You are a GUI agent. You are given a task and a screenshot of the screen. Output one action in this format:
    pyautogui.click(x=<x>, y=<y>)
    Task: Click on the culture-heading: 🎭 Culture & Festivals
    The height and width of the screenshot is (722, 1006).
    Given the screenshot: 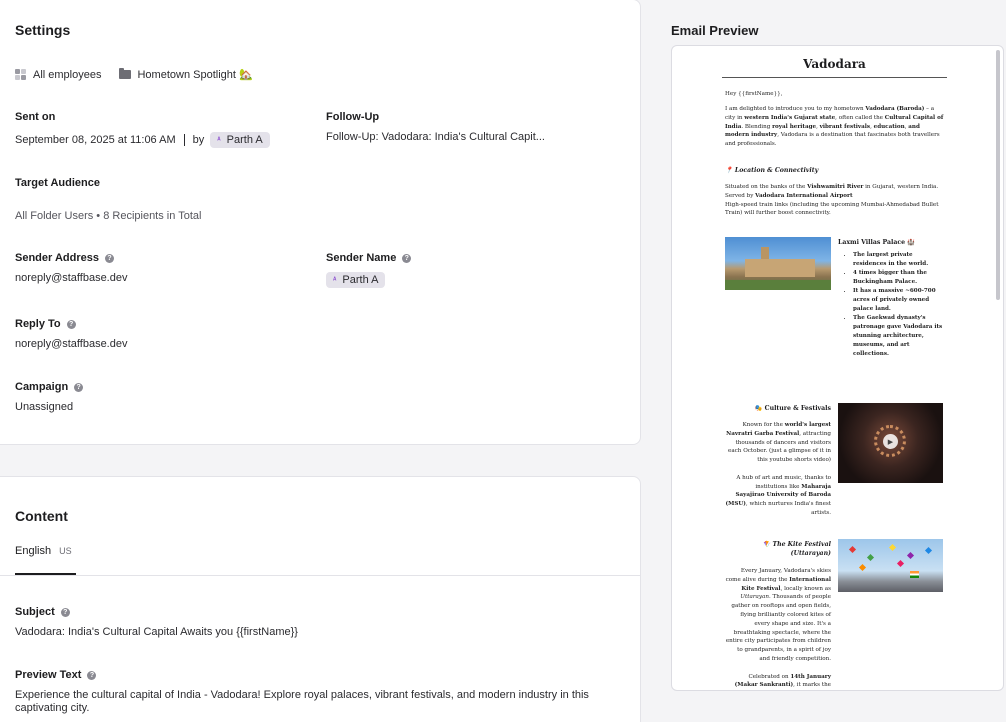 What is the action you would take?
    pyautogui.click(x=792, y=408)
    